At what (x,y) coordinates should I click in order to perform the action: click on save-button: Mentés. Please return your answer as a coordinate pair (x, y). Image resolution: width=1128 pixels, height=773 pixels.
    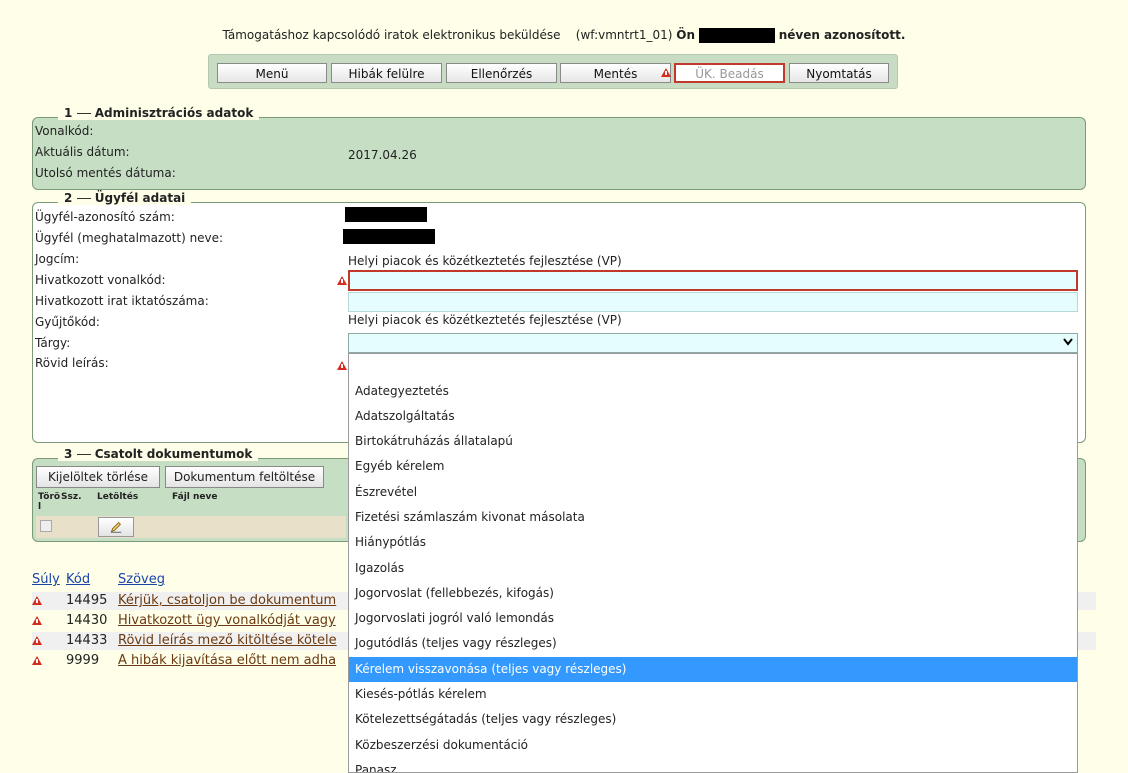
    Looking at the image, I should click on (615, 73).